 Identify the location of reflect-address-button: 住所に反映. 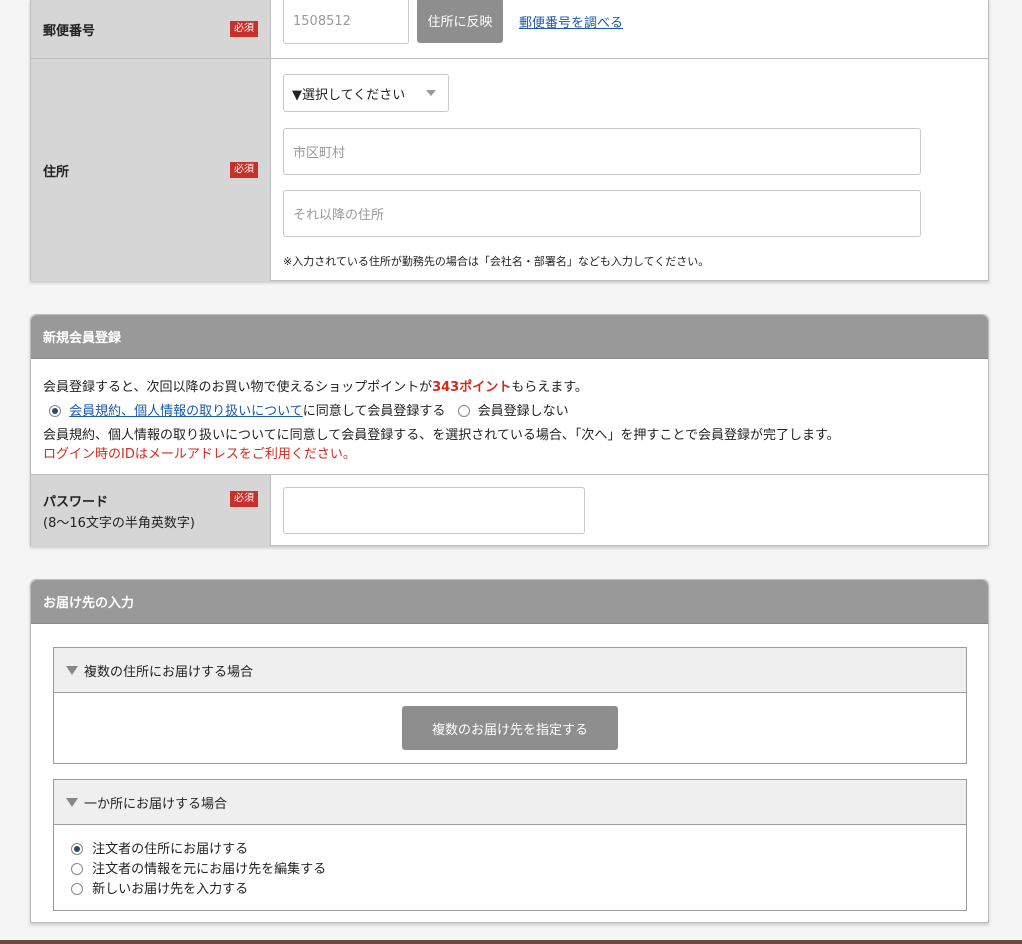
(460, 21).